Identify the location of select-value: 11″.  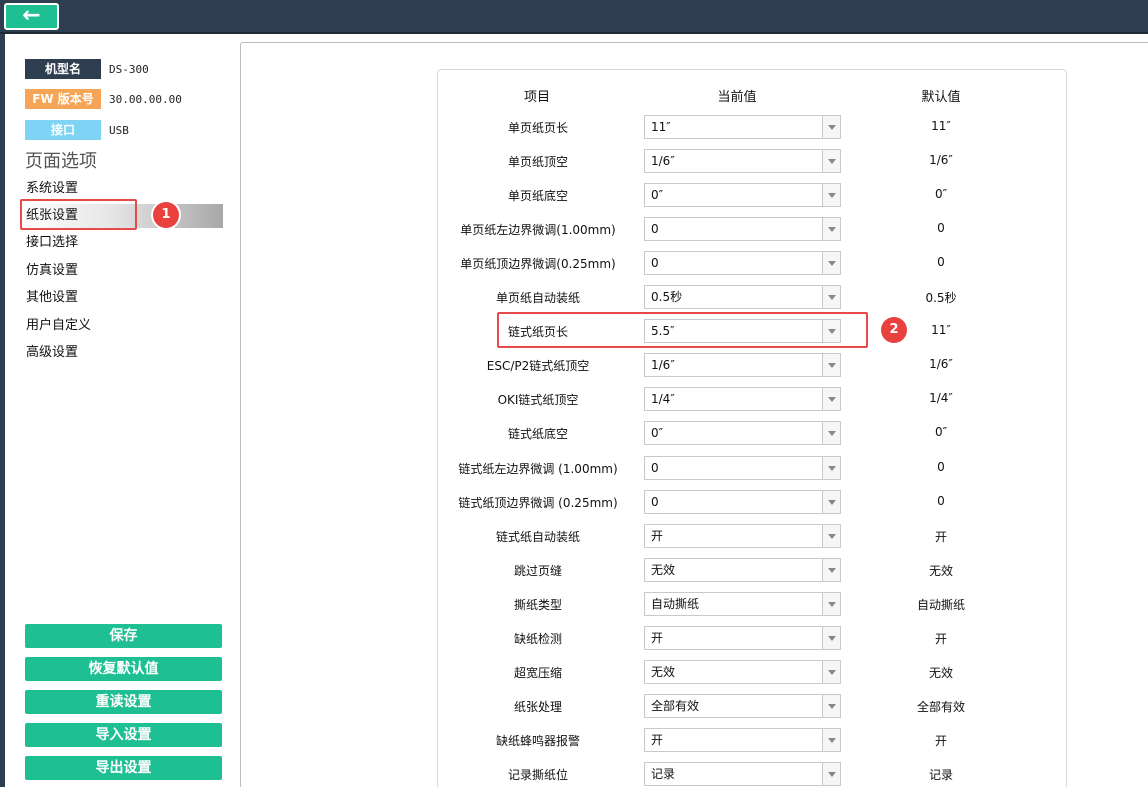
(661, 127).